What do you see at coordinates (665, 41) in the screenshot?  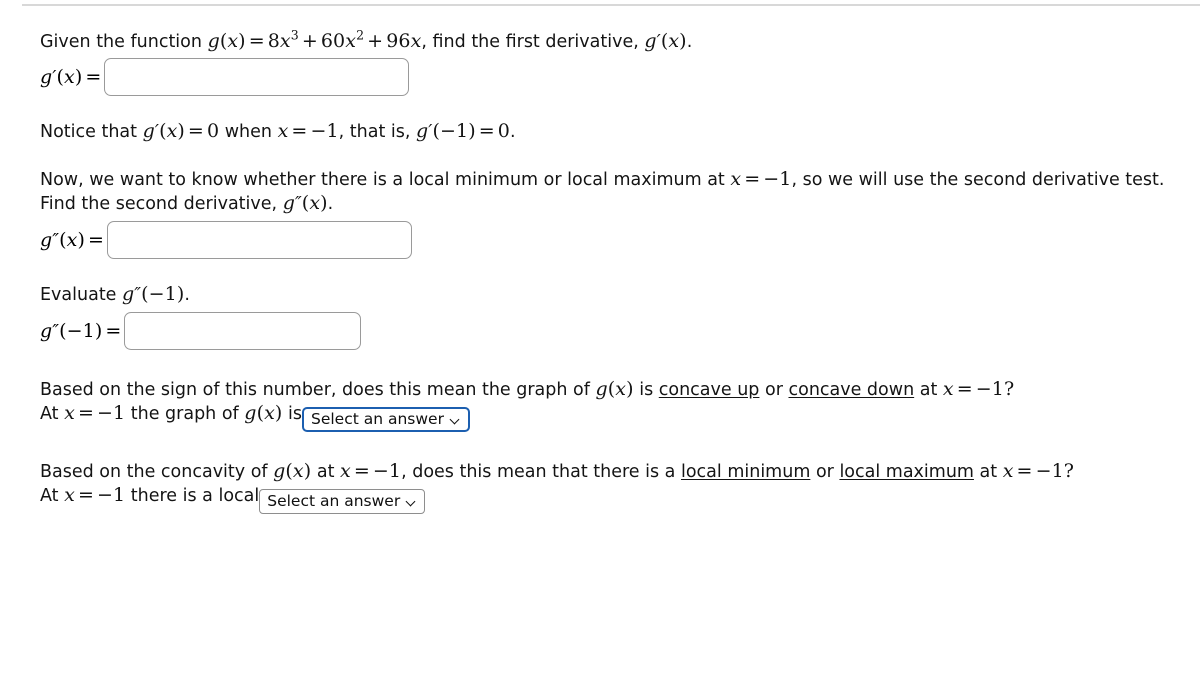 I see `intro-target-math: g′(x)` at bounding box center [665, 41].